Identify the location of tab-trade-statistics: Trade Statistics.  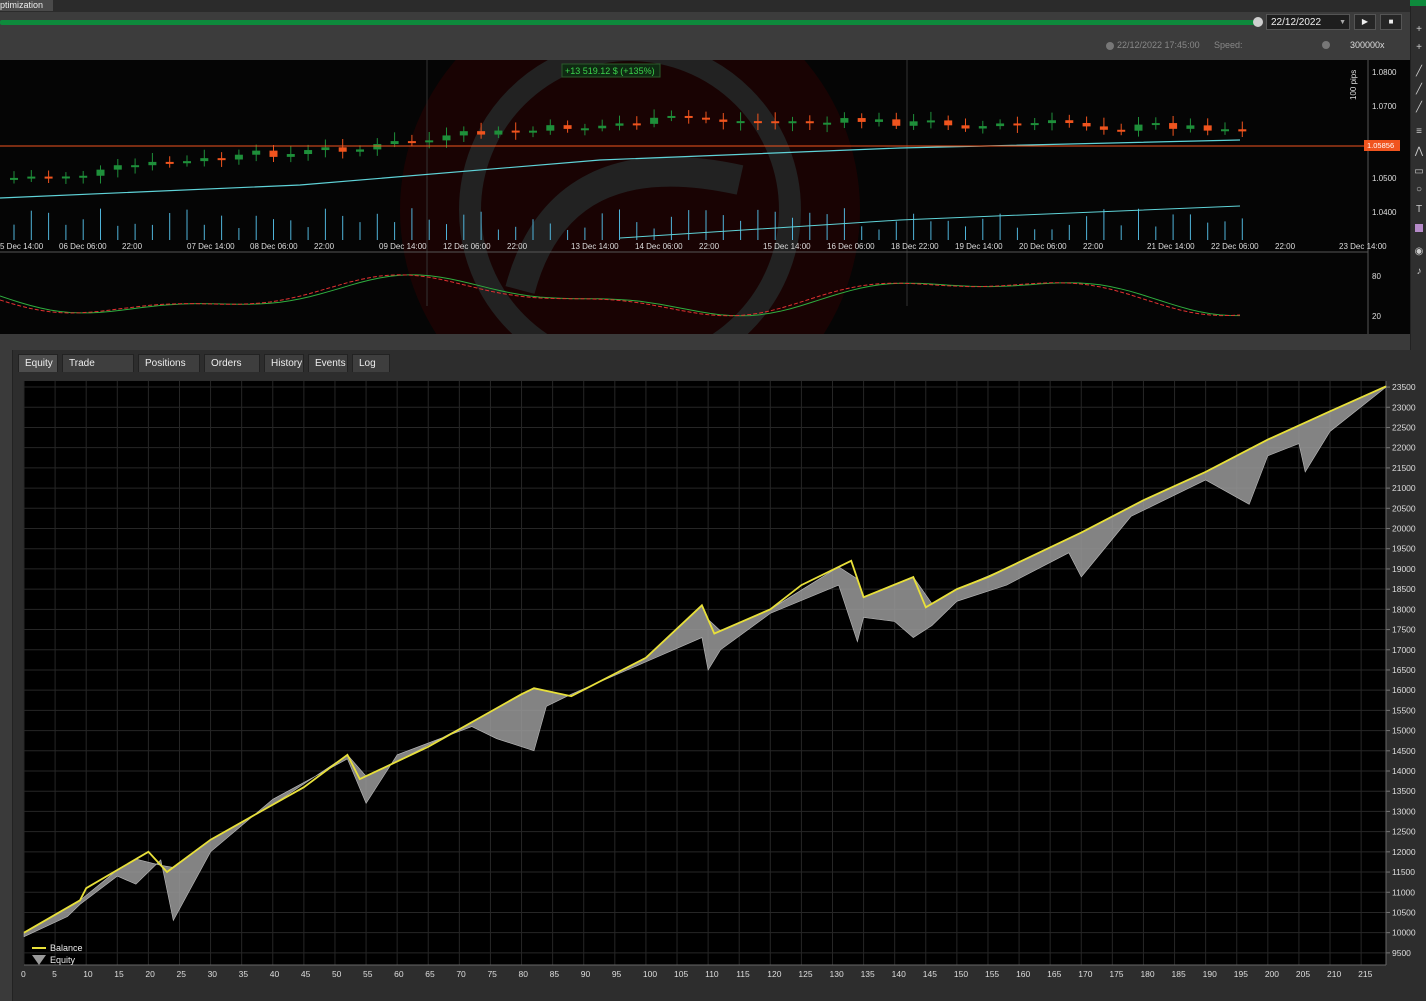
(98, 370).